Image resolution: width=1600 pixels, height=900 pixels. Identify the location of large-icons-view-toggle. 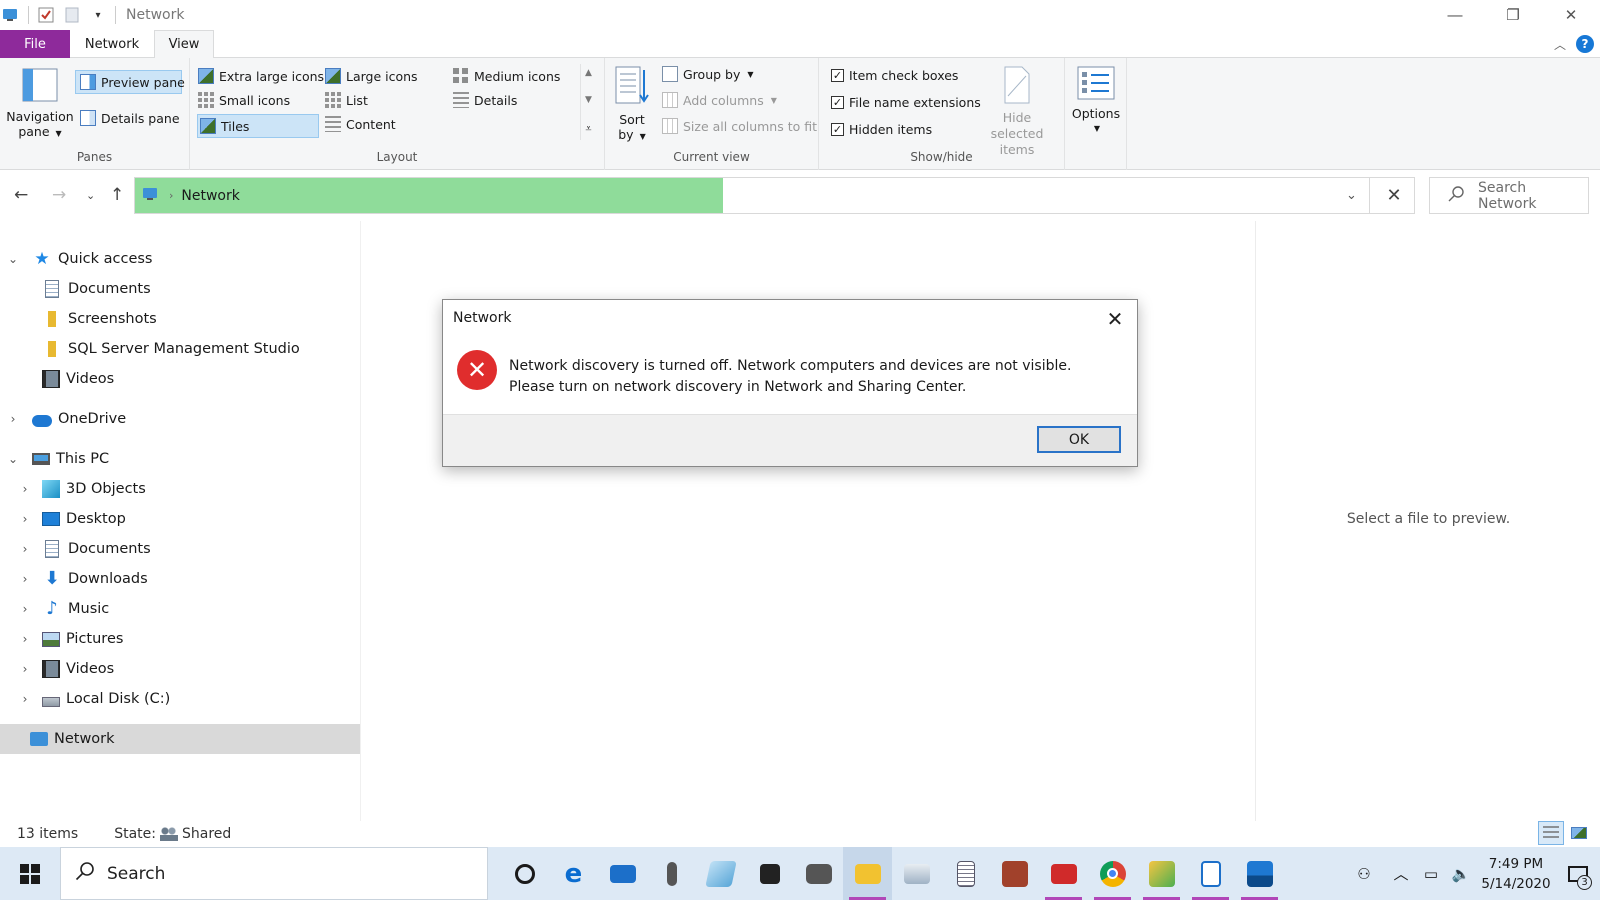
(1579, 833).